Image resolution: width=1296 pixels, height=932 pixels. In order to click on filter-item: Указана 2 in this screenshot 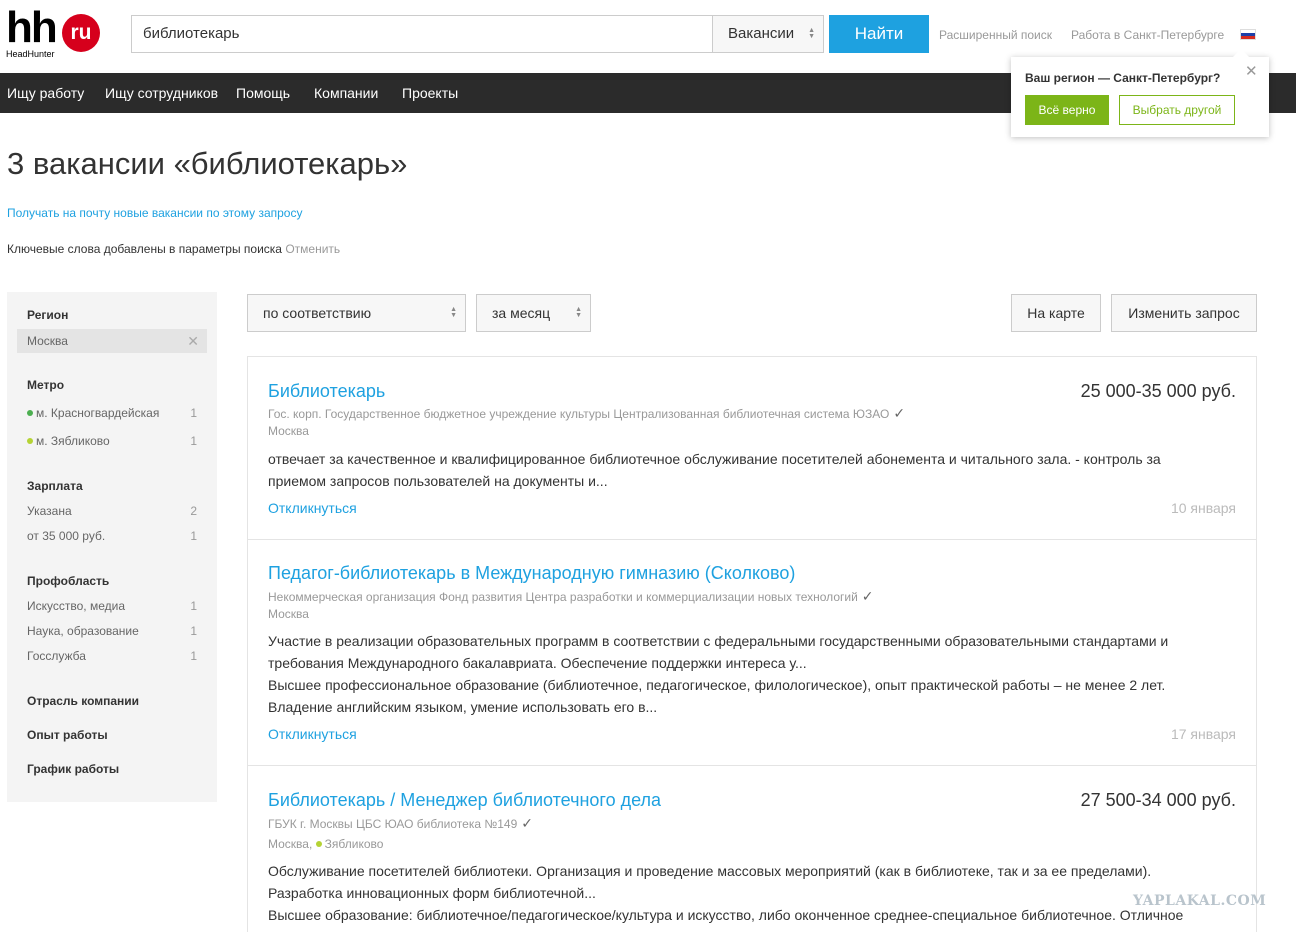, I will do `click(112, 511)`.